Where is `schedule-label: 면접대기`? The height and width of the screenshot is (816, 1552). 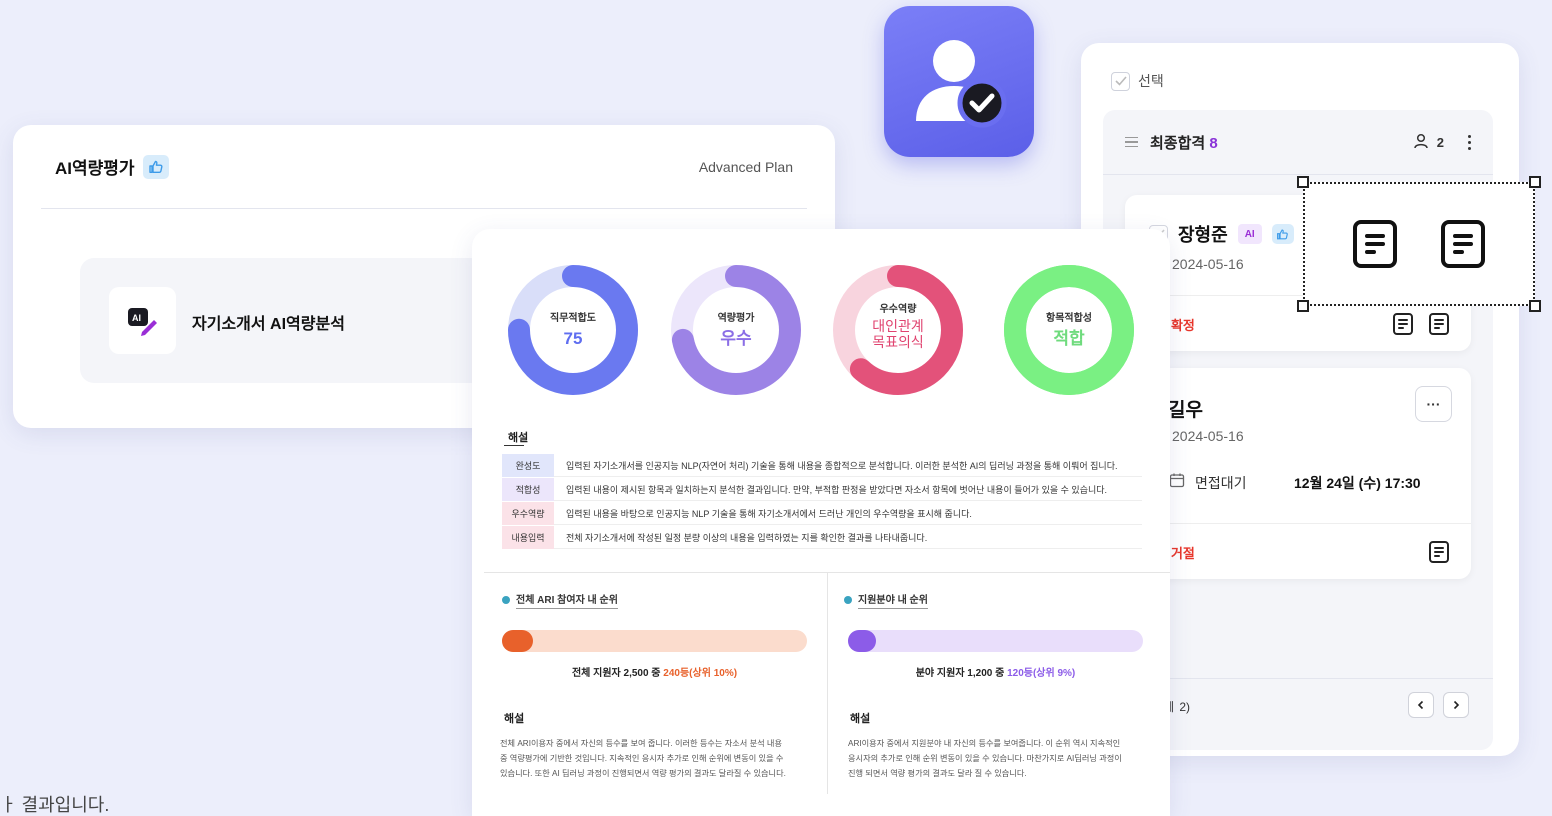
schedule-label: 면접대기 is located at coordinates (1221, 482).